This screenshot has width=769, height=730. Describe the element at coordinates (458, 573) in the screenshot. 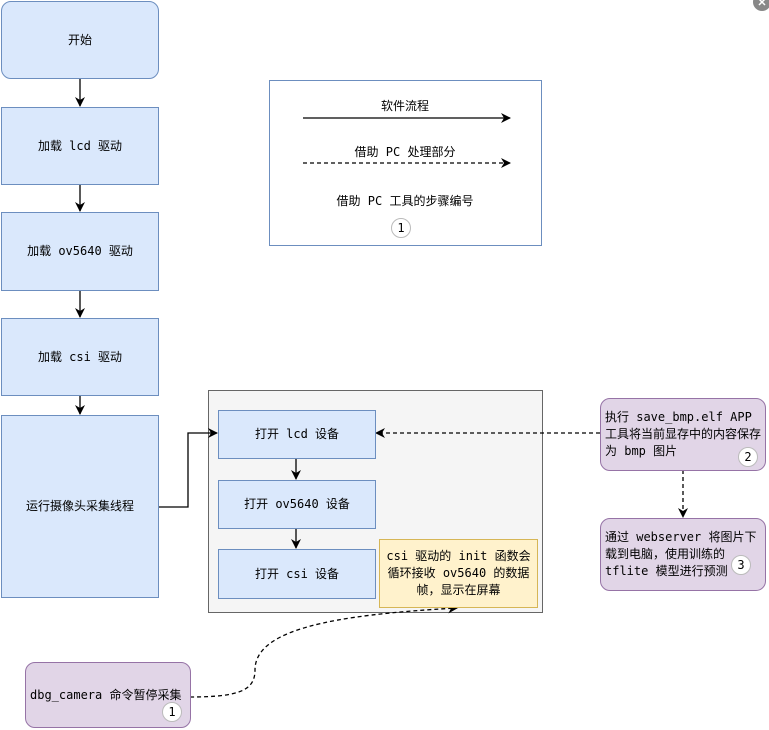

I see `csi-note: csi 驱动的 init 函数会循环接收 ov5640 的数据帧，显示在屏幕` at that location.